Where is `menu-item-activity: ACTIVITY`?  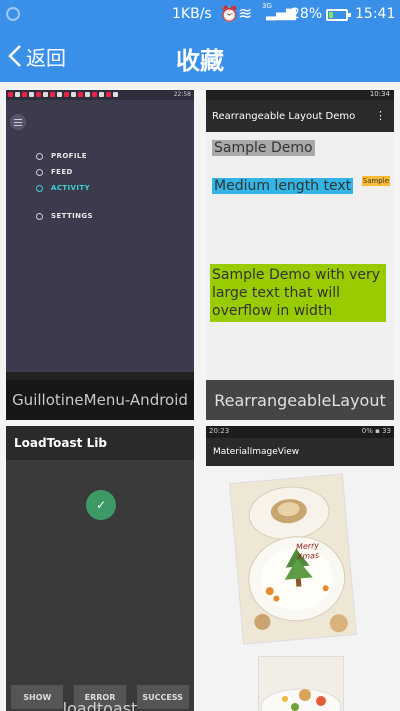
menu-item-activity: ACTIVITY is located at coordinates (64, 188).